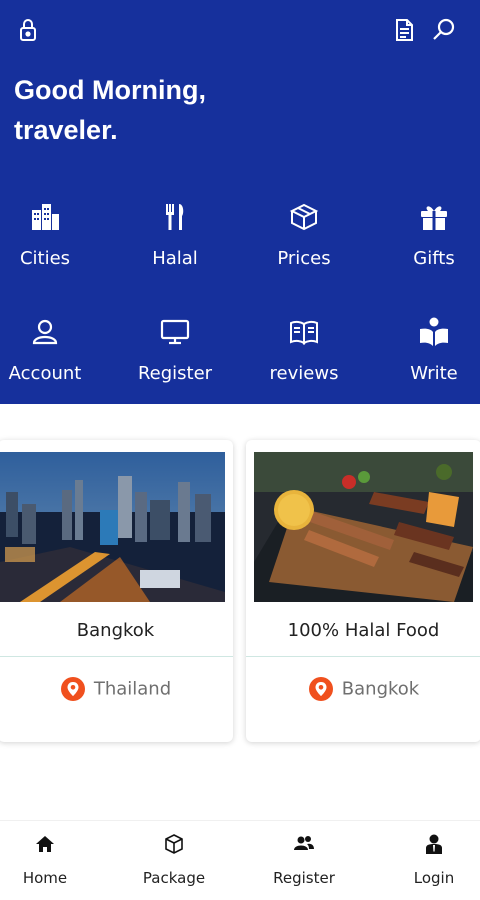 This screenshot has height=900, width=480. What do you see at coordinates (45, 844) in the screenshot?
I see `home-icon` at bounding box center [45, 844].